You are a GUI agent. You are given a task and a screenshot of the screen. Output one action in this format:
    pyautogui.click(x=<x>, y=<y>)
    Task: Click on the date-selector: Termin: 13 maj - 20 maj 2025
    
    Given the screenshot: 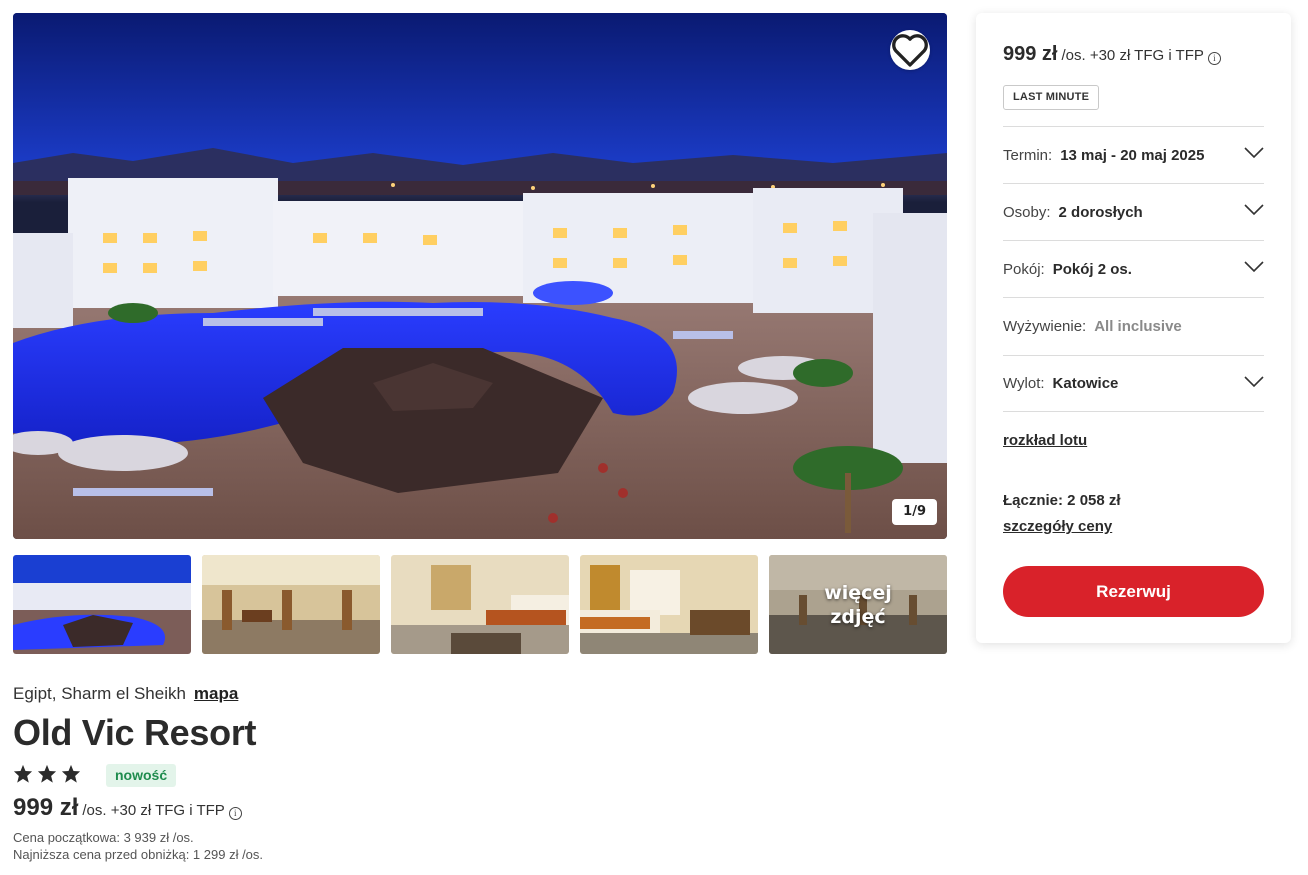 What is the action you would take?
    pyautogui.click(x=1133, y=154)
    